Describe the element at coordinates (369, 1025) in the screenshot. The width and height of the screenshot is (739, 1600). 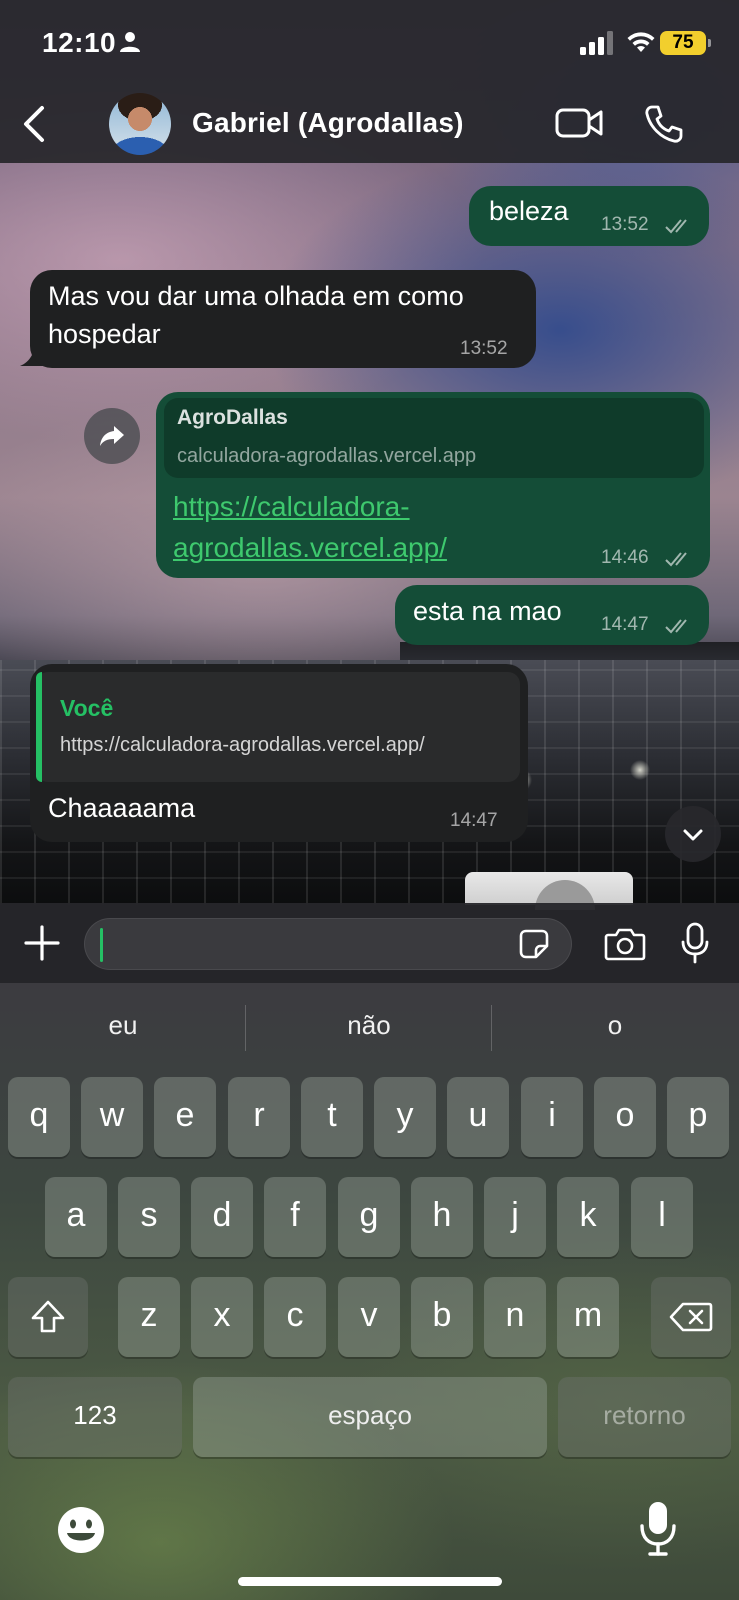
I see `suggestion-2: não` at that location.